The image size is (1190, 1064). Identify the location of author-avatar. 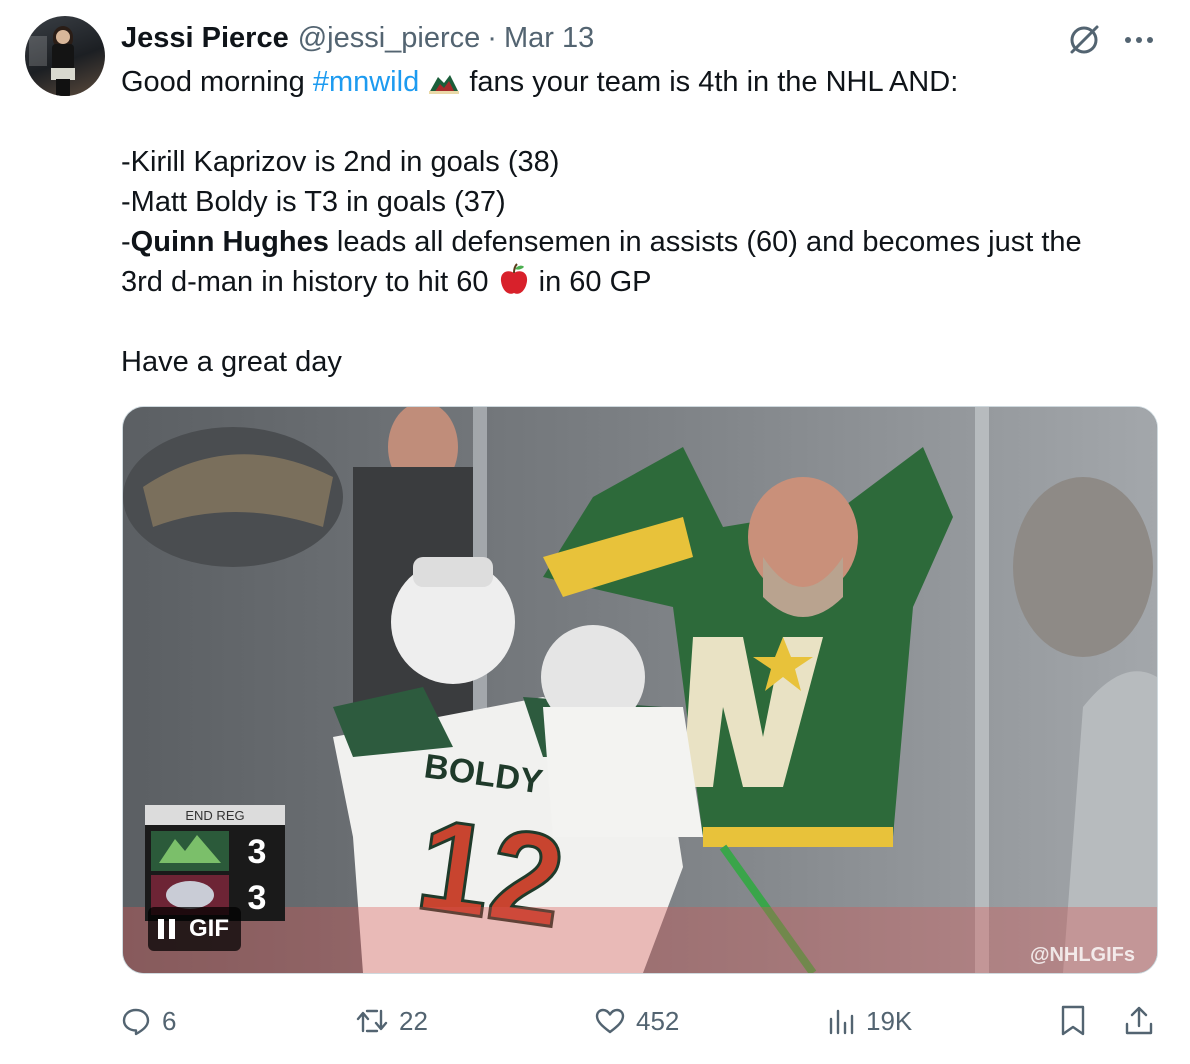
(65, 56).